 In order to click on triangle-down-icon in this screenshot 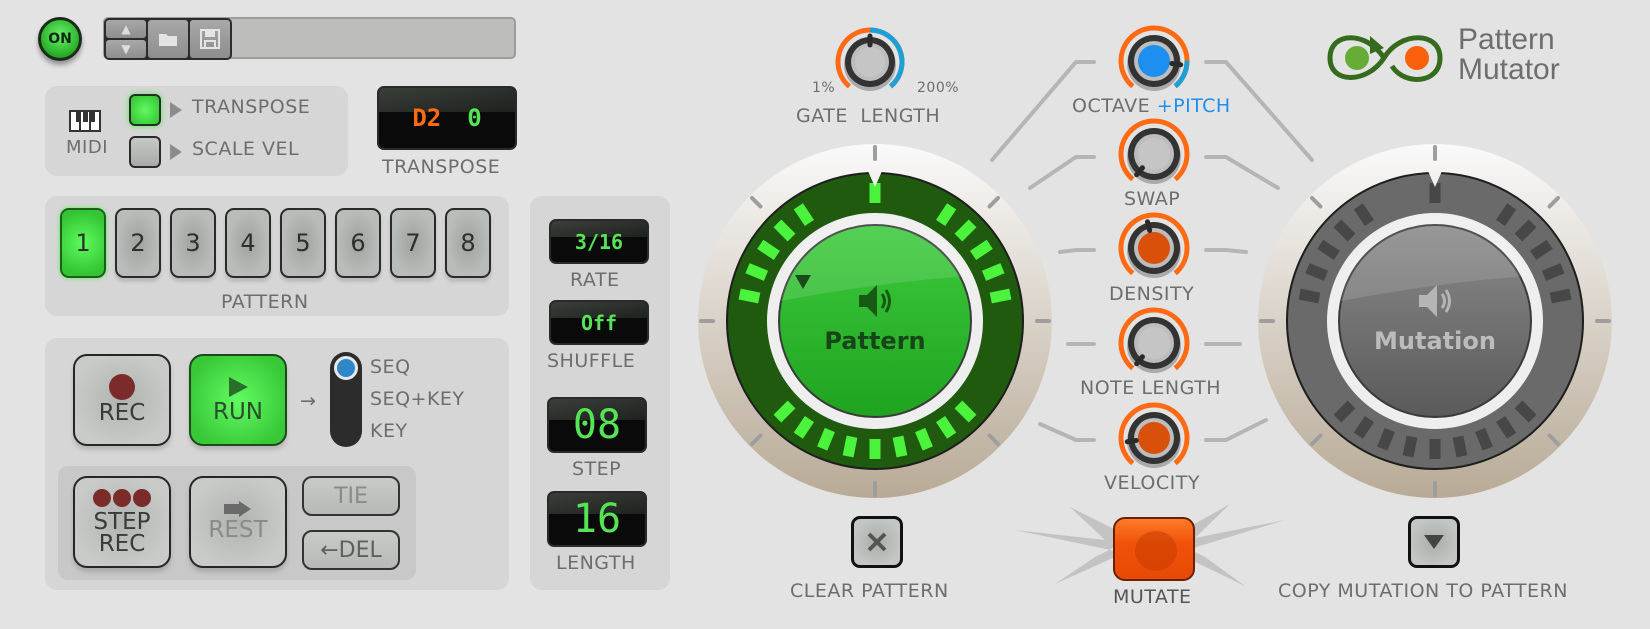, I will do `click(1434, 542)`.